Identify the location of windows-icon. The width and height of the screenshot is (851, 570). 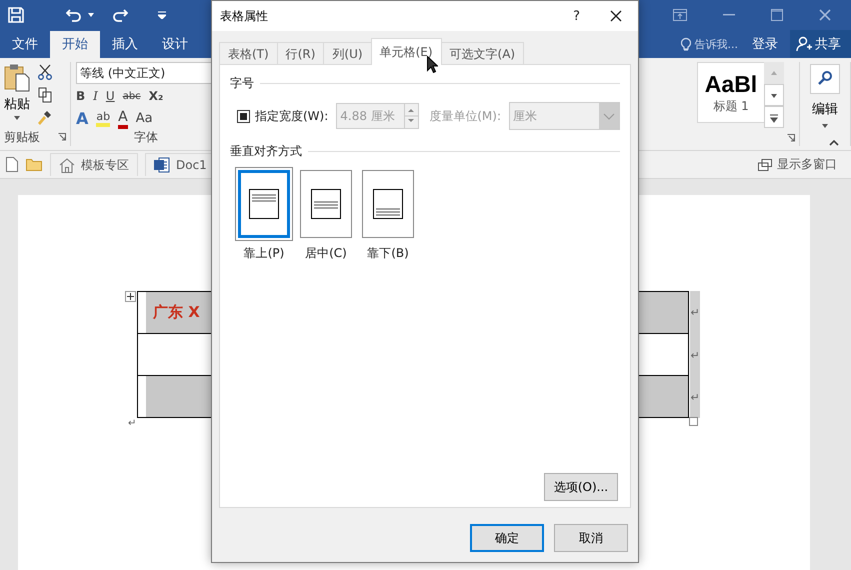
(765, 164).